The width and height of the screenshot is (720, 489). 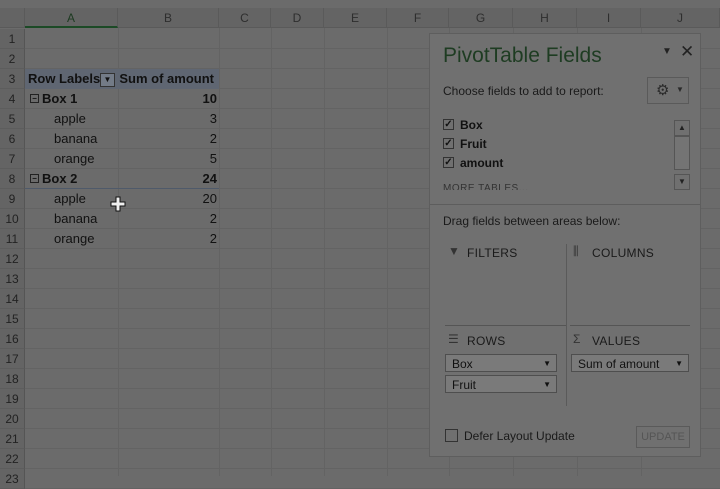 I want to click on row-labels-header: Row Labels, so click(x=64, y=79).